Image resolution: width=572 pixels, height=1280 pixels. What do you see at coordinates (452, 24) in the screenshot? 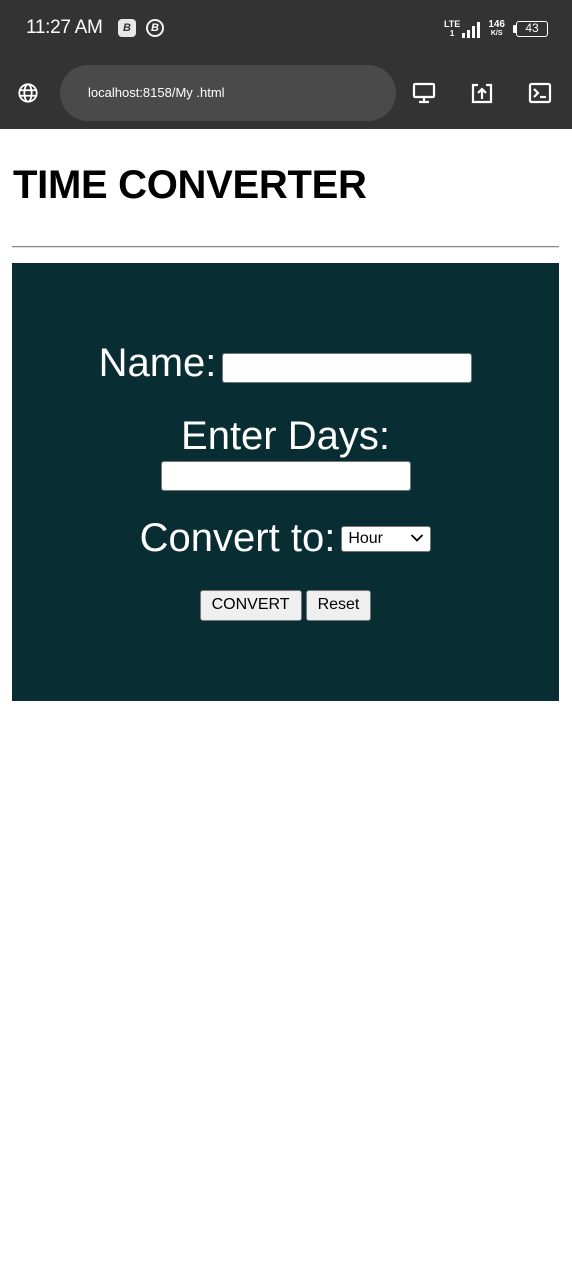
I see `network-type: LTE` at bounding box center [452, 24].